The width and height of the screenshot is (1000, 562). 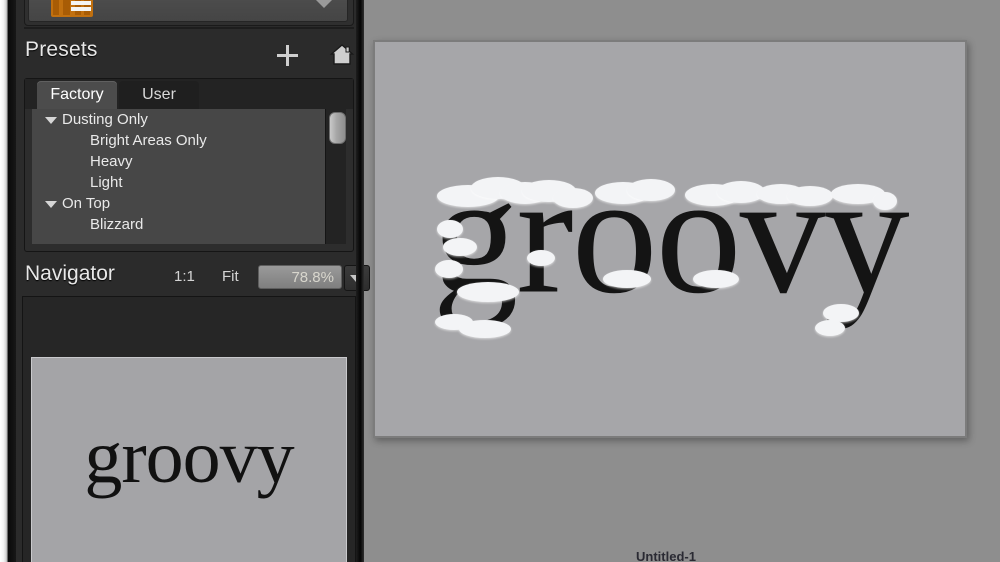 I want to click on zoom-one-to-one-button: 1:1, so click(x=184, y=276).